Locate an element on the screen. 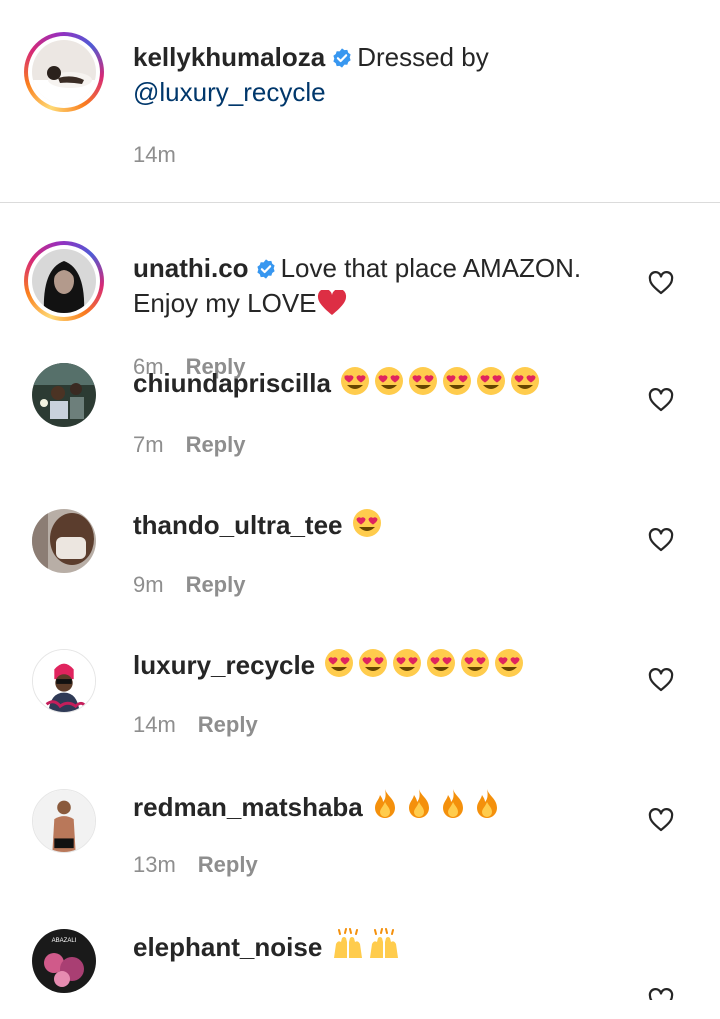 This screenshot has height=1019, width=720. comment-meta: 9m Reply is located at coordinates (189, 585).